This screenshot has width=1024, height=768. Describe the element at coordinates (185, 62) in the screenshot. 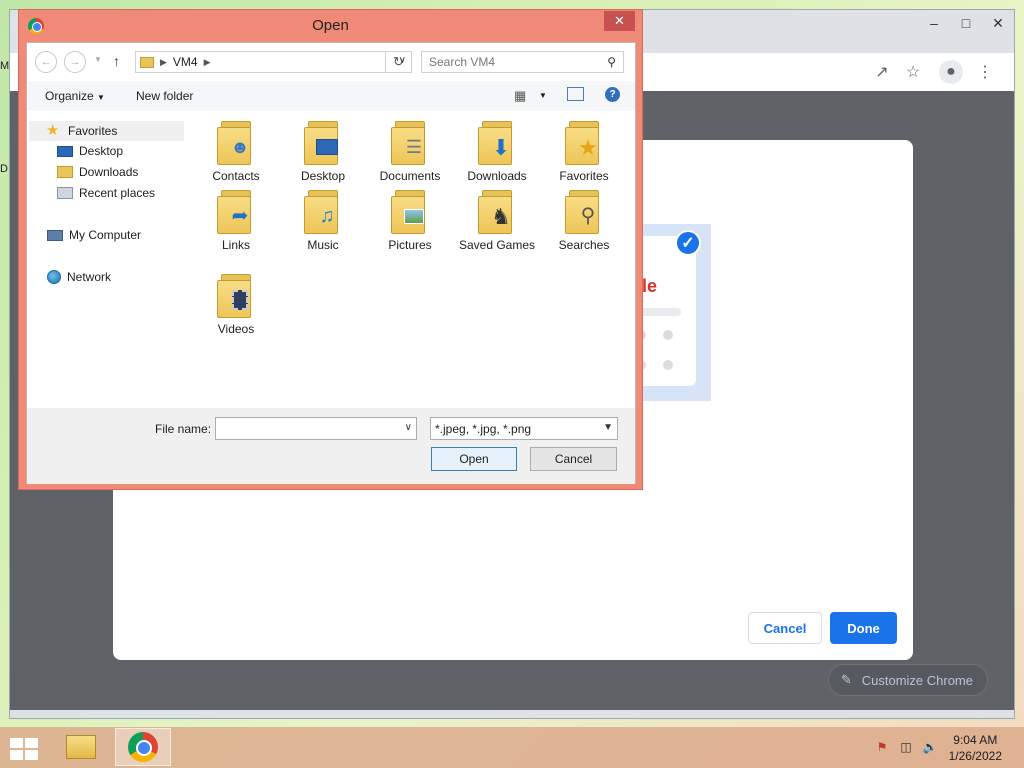

I see `breadcrumb: VM4` at that location.